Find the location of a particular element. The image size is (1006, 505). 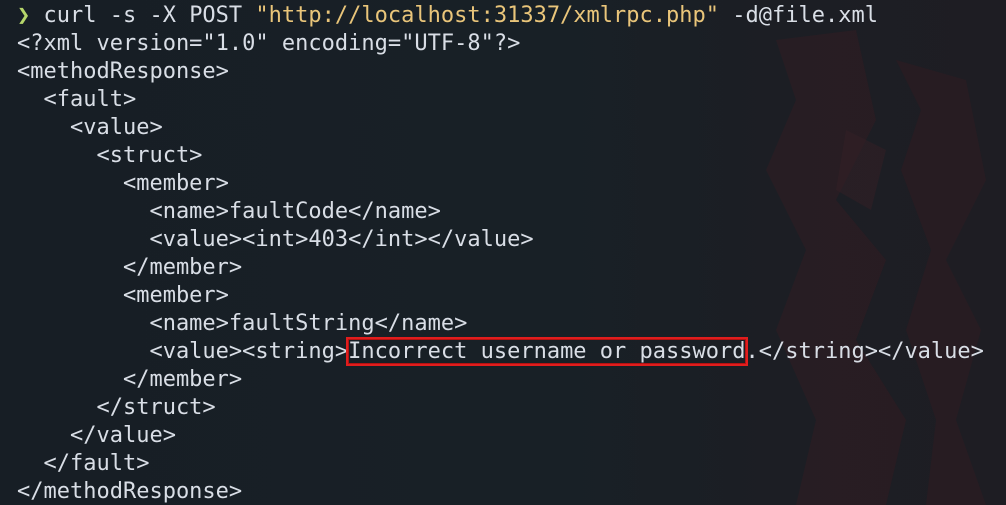

output-line: <struct> is located at coordinates (110, 155).